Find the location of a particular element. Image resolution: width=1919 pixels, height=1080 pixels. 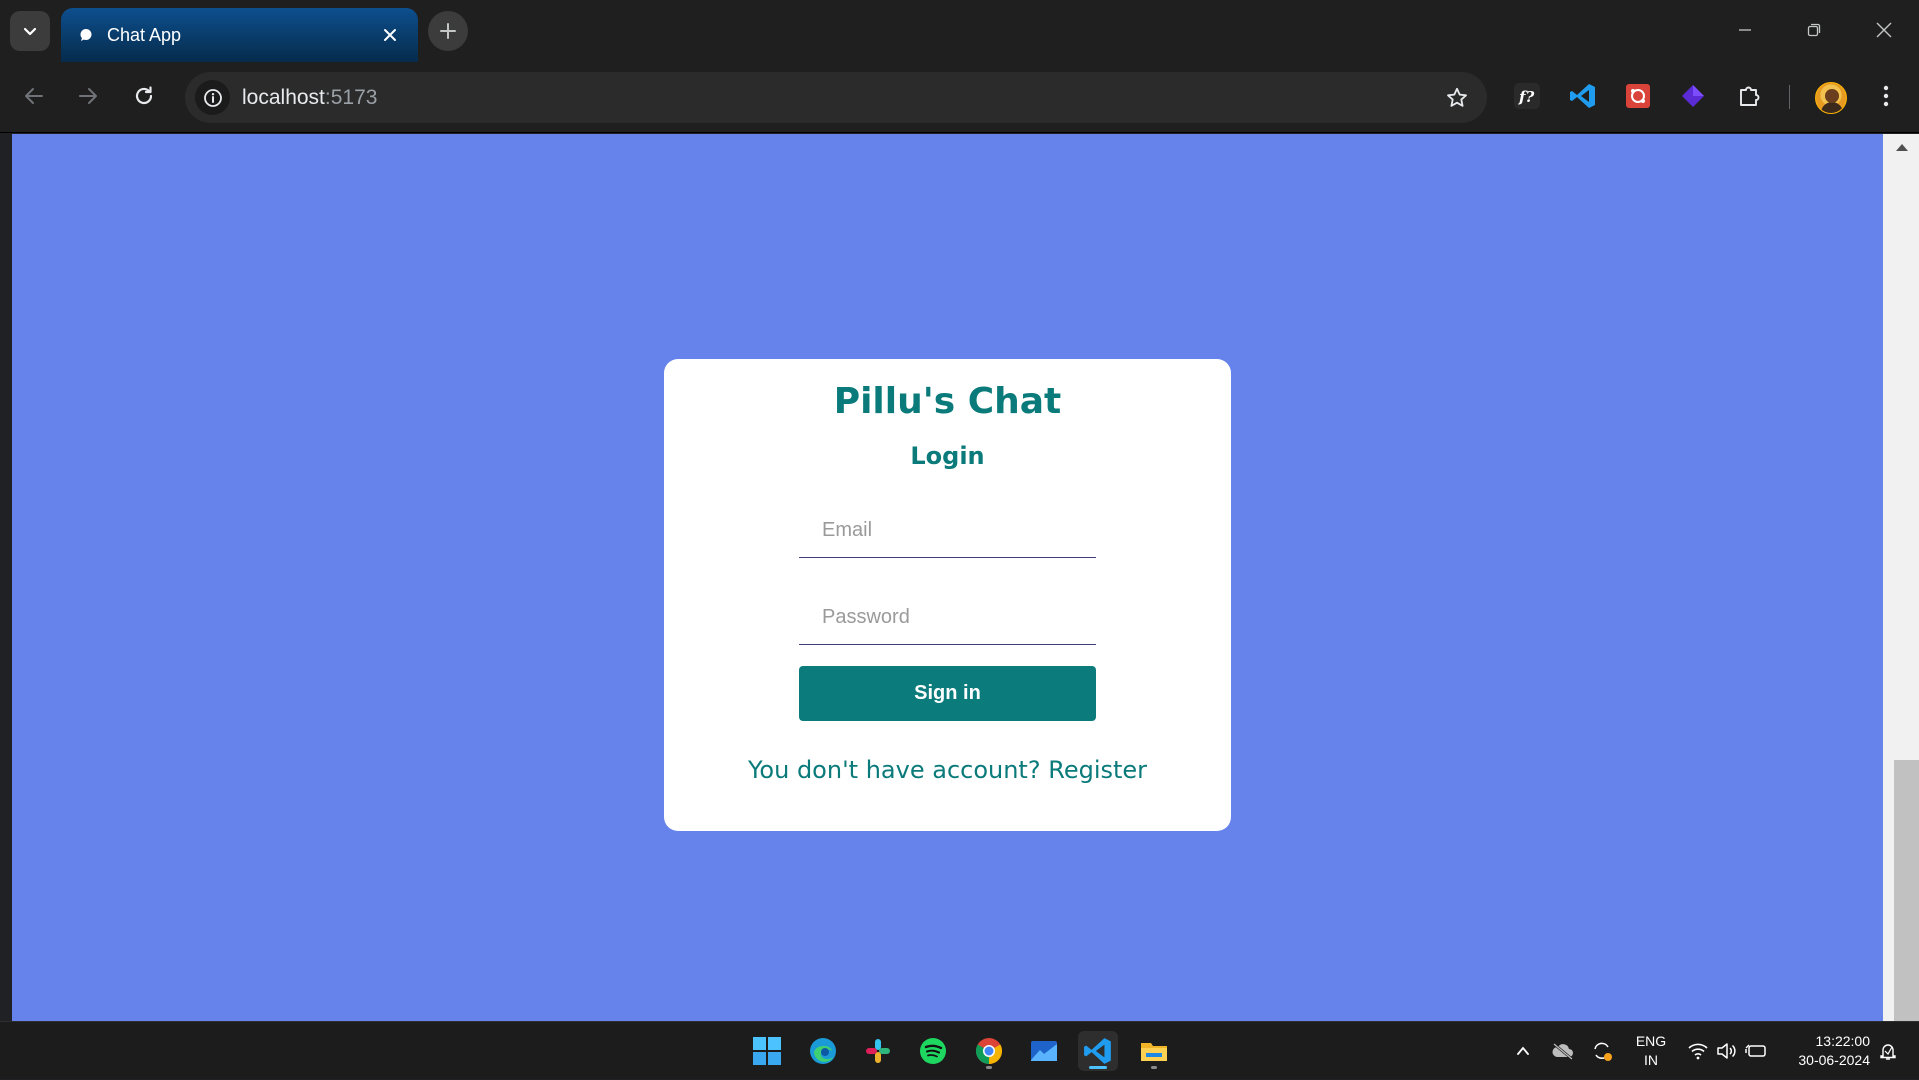

slack-icon is located at coordinates (878, 1051).